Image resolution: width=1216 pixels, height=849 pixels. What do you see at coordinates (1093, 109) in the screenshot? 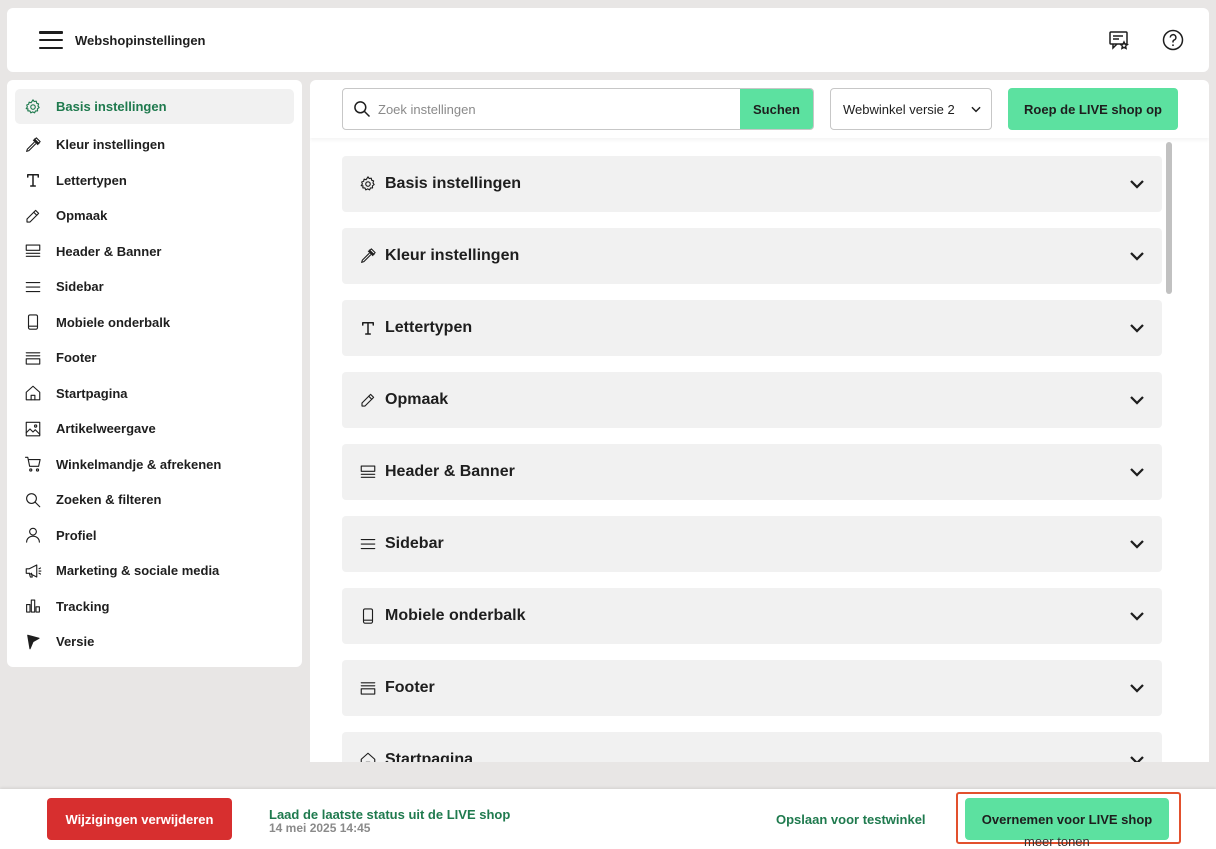
I see `open-live-shop-button: Roep de LIVE shop op` at bounding box center [1093, 109].